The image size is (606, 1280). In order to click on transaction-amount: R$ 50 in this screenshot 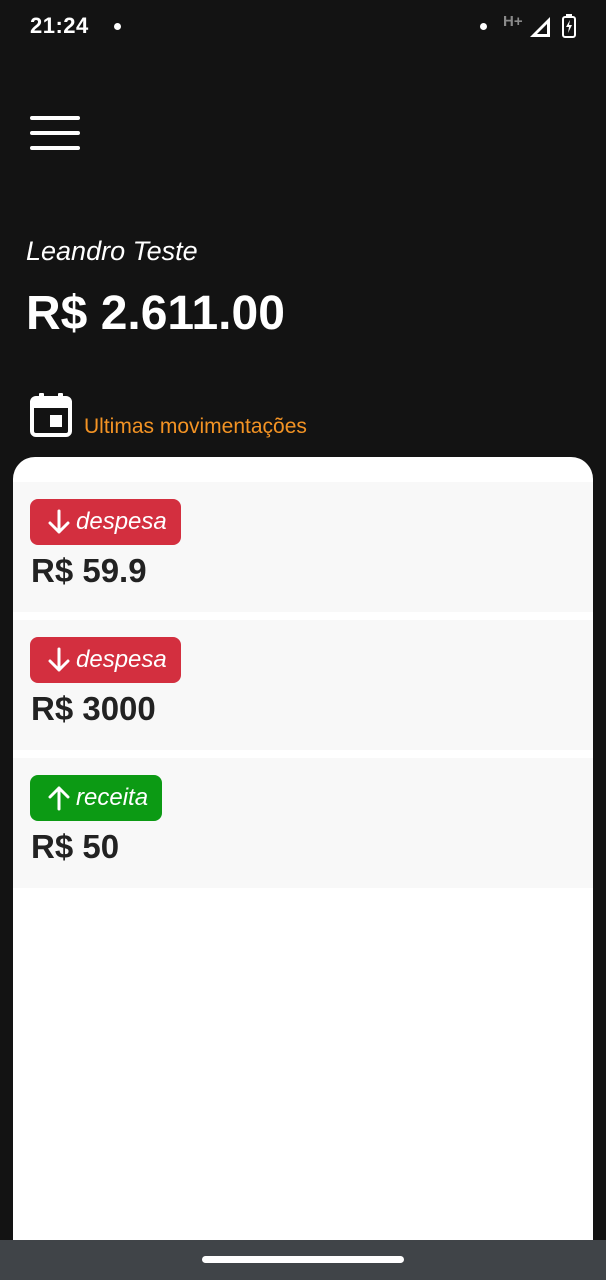, I will do `click(75, 846)`.